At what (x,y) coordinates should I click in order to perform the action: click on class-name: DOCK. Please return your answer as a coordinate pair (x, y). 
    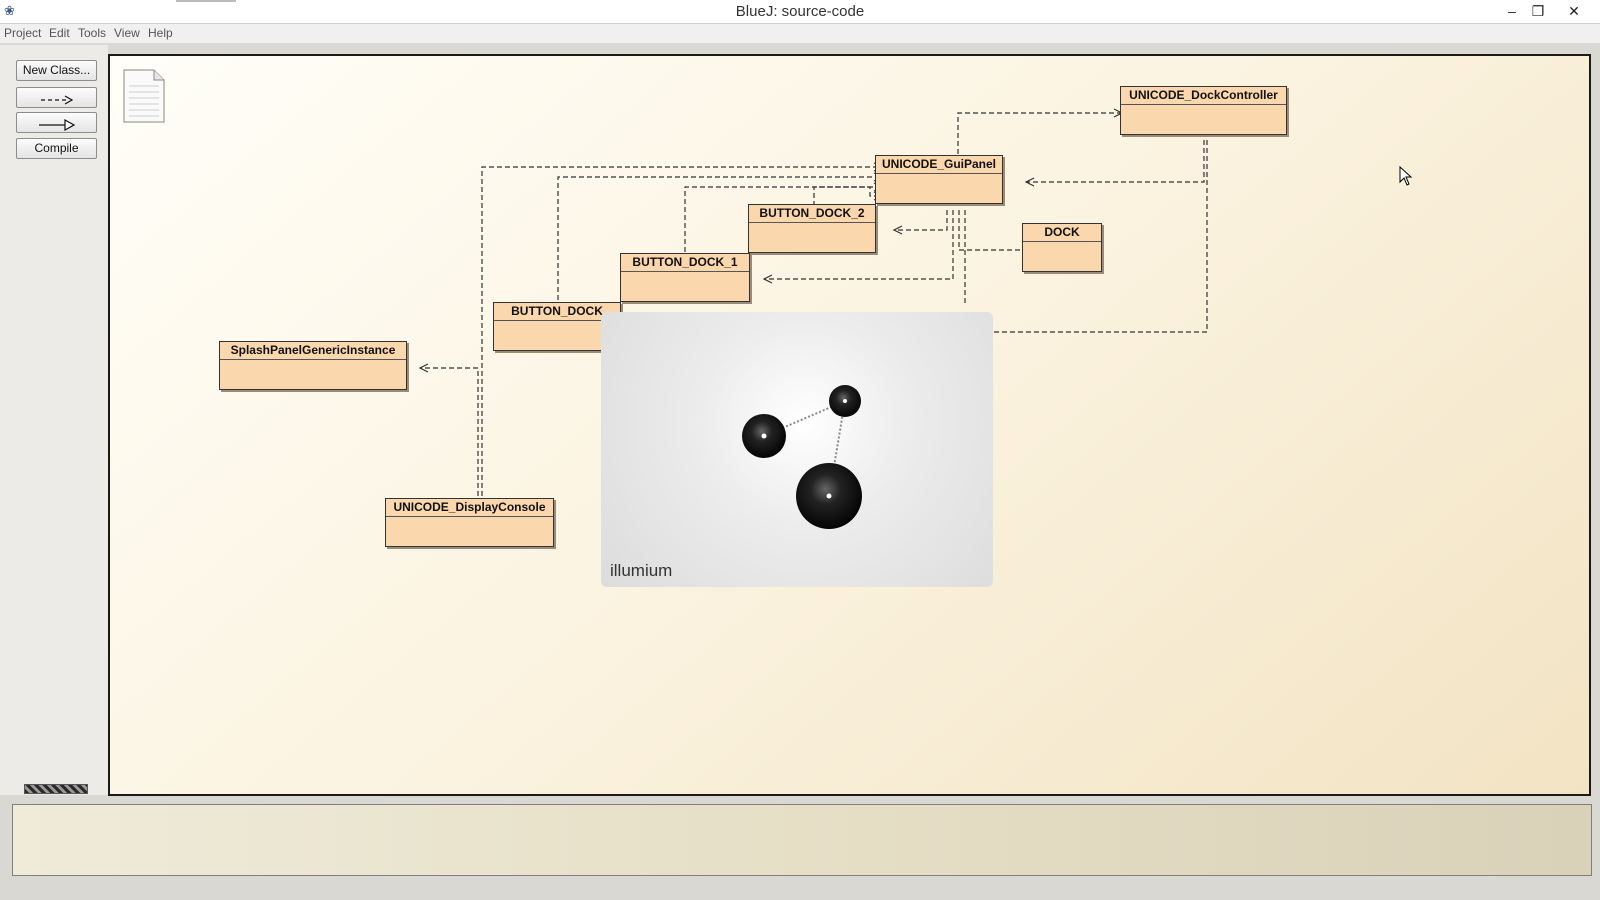
    Looking at the image, I should click on (1062, 233).